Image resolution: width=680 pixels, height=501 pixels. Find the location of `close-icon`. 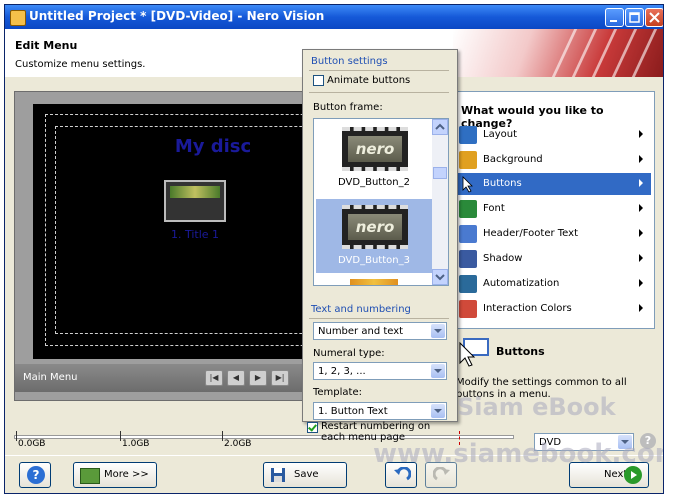

close-icon is located at coordinates (654, 17).